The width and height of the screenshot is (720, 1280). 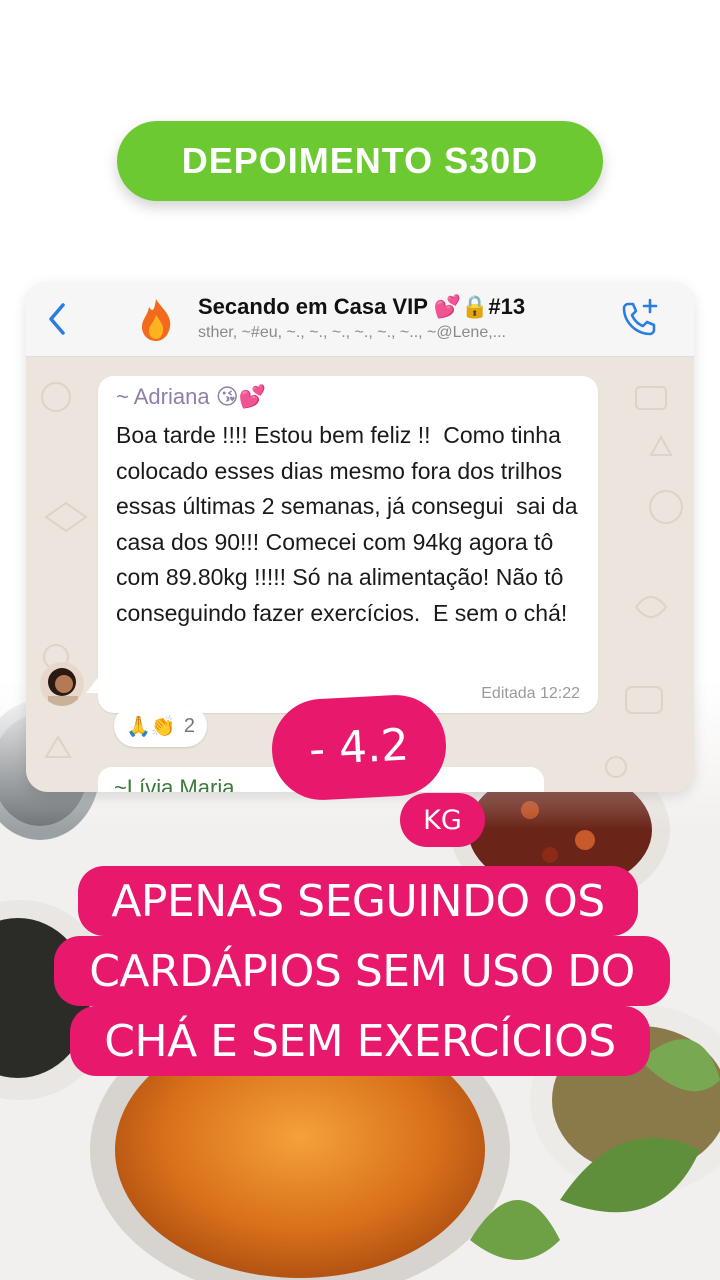 I want to click on reaction-emojis: 🙏👏, so click(x=151, y=726).